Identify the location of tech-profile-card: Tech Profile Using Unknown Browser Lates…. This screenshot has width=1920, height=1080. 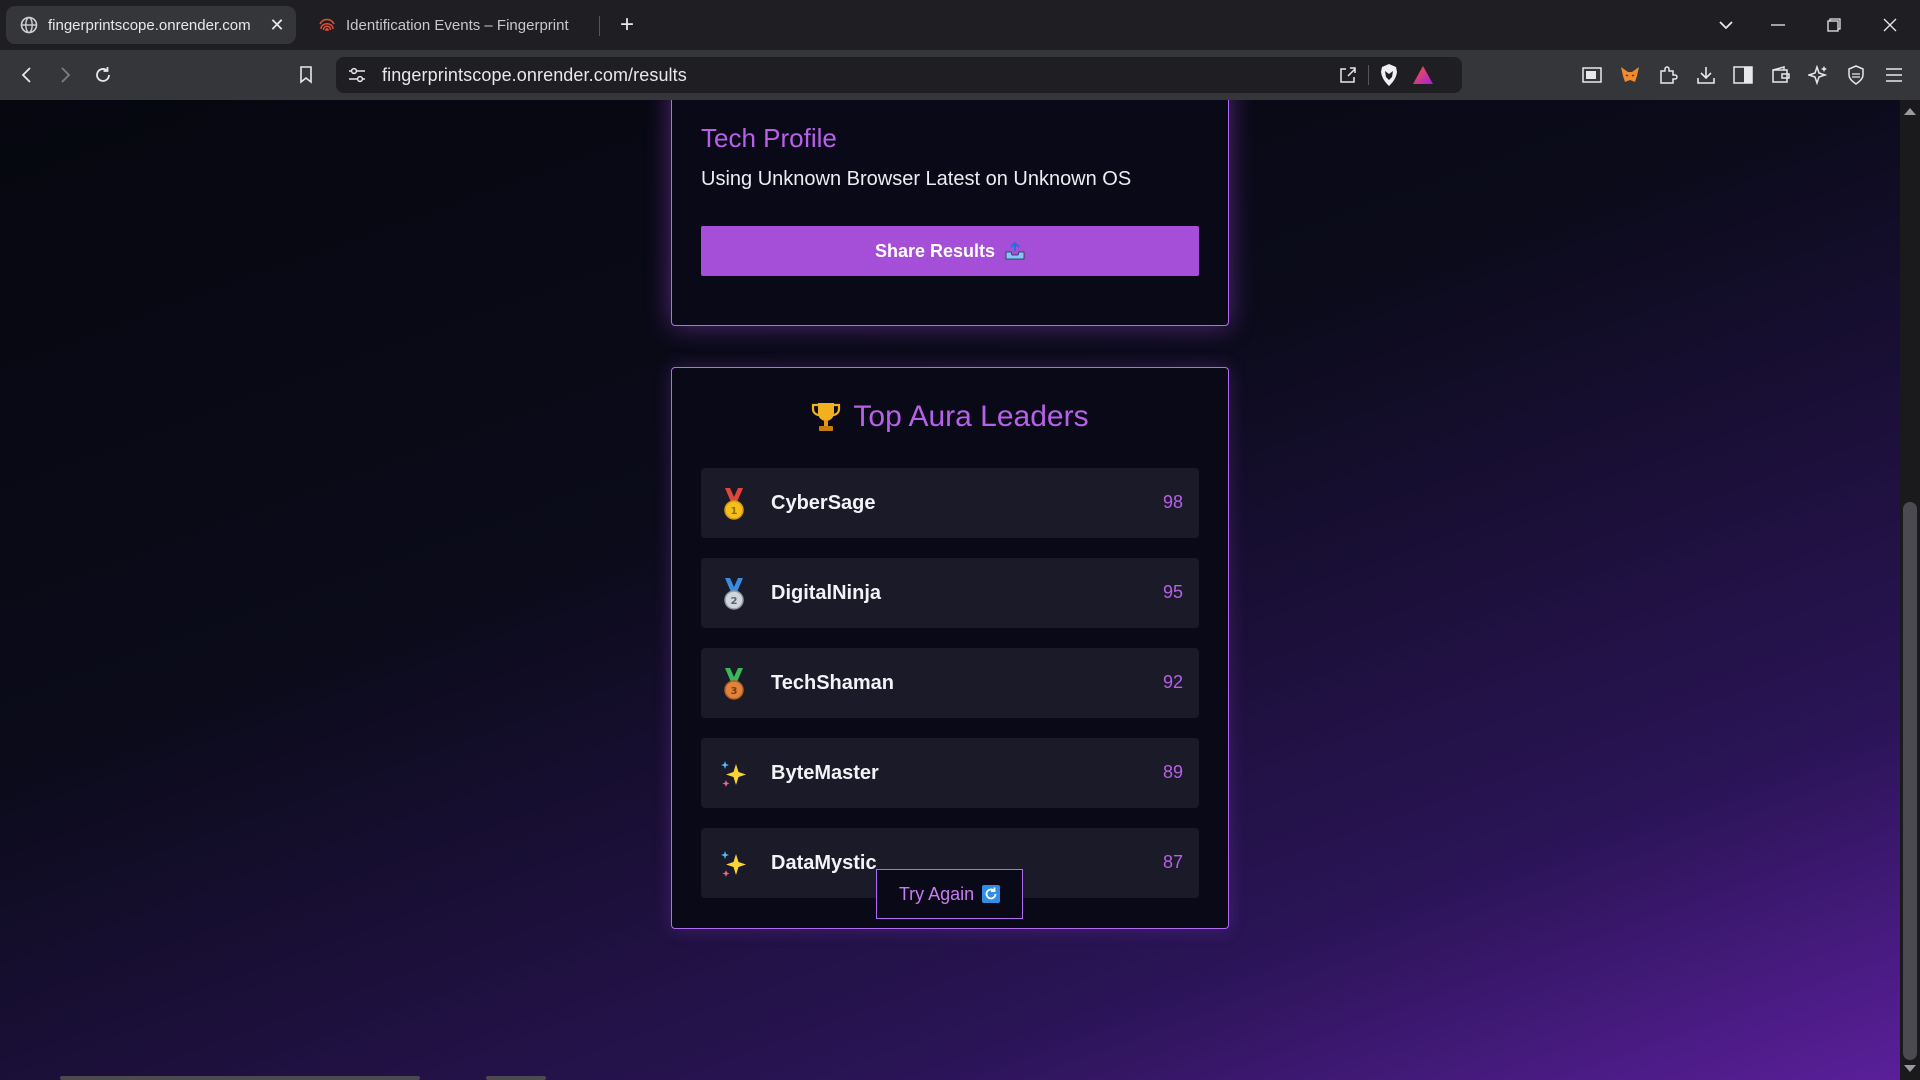
(950, 213).